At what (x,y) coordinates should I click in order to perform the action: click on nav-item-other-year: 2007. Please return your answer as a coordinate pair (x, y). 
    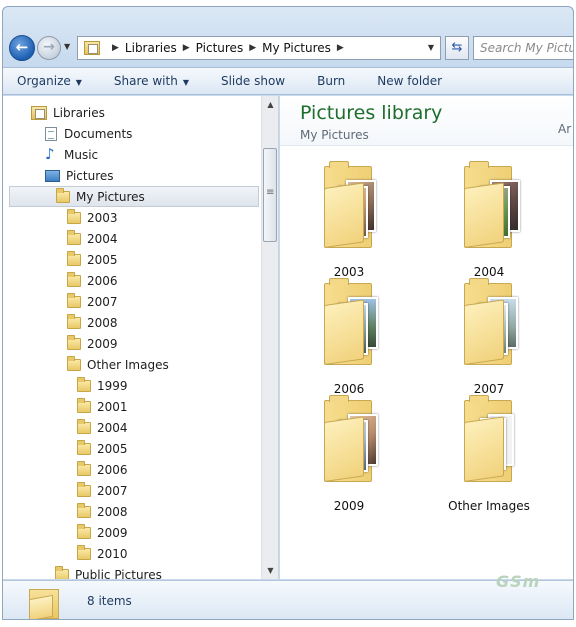
    Looking at the image, I should click on (102, 490).